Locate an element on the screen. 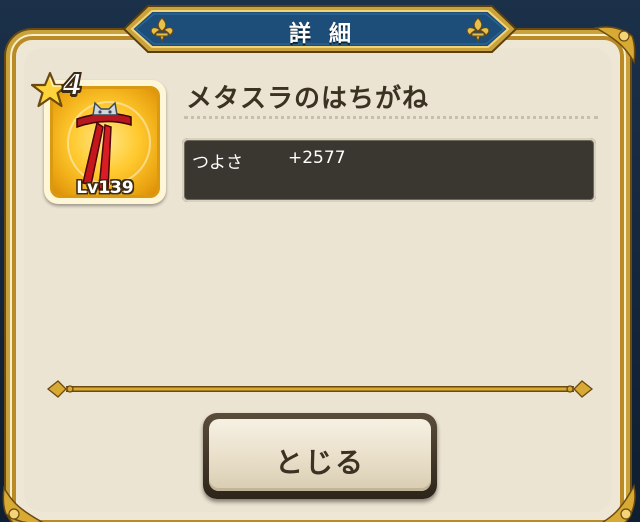 This screenshot has height=522, width=640. close-button-face: とじる is located at coordinates (320, 455).